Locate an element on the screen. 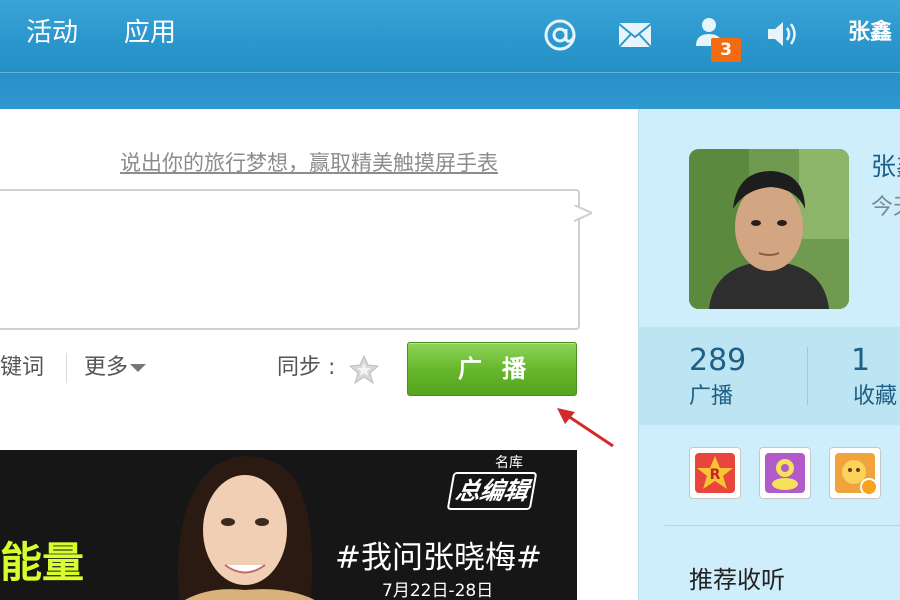  notification-badge: 3 is located at coordinates (726, 50).